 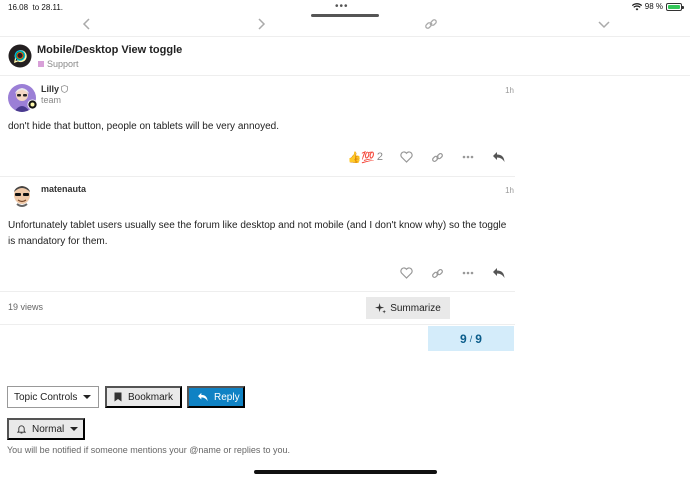 I want to click on progress-current: 9, so click(x=463, y=338).